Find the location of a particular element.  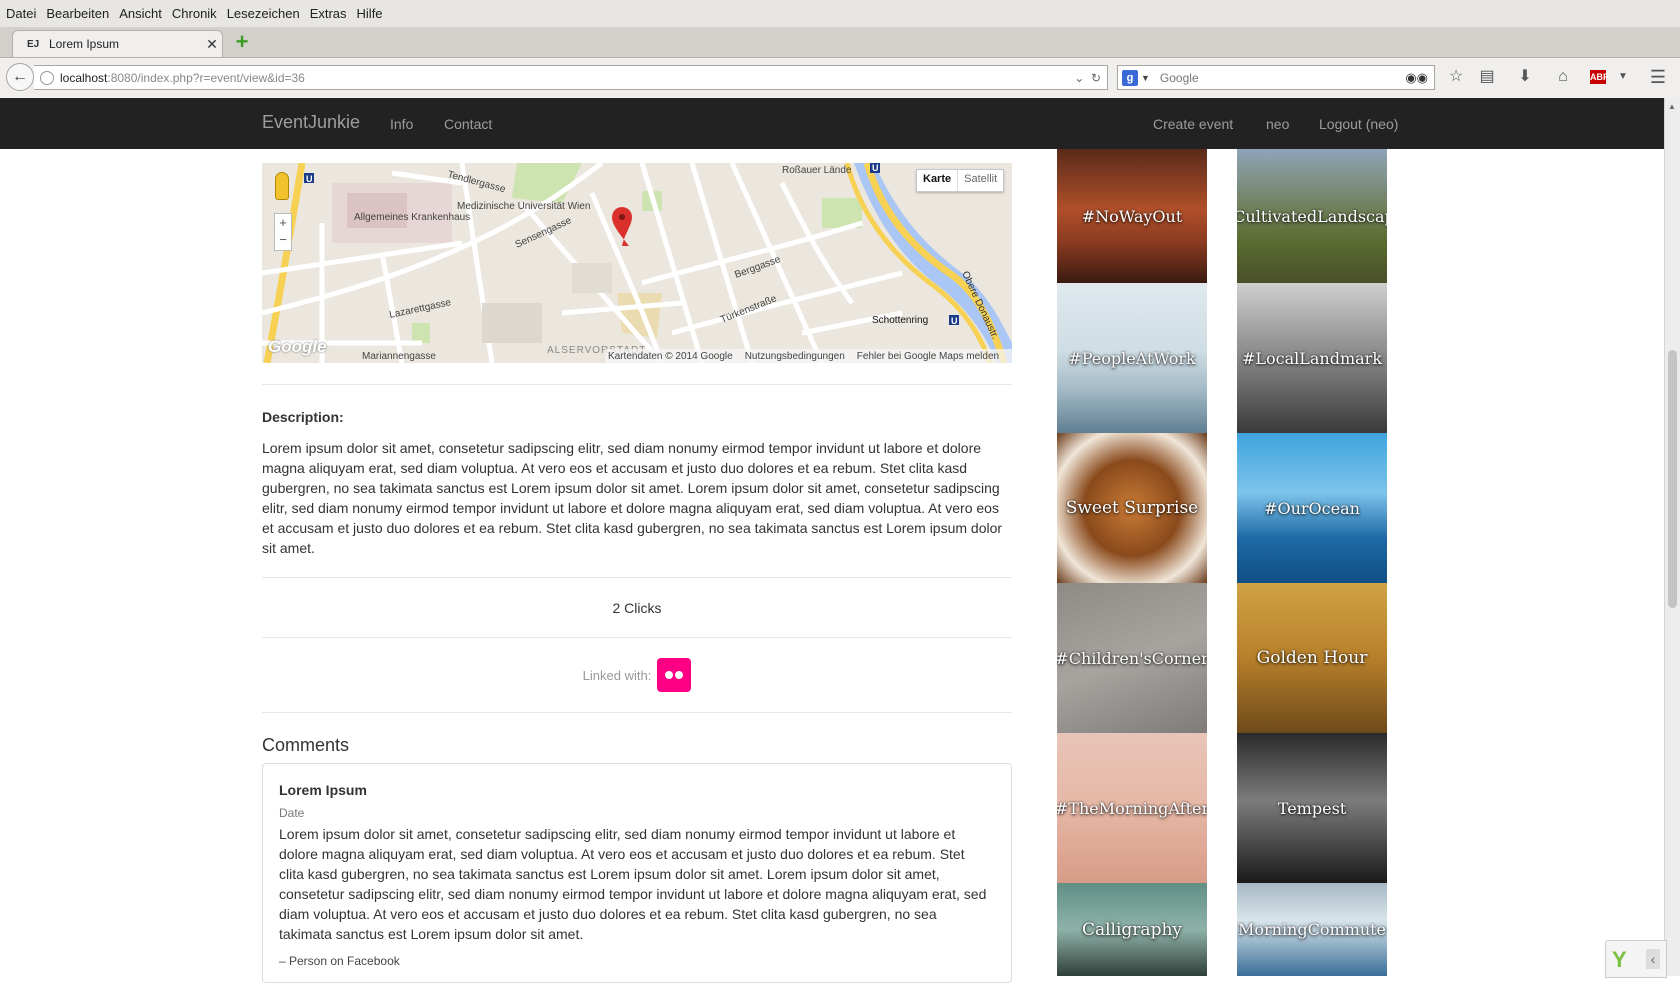

download-icon: ⬇ is located at coordinates (1525, 77).